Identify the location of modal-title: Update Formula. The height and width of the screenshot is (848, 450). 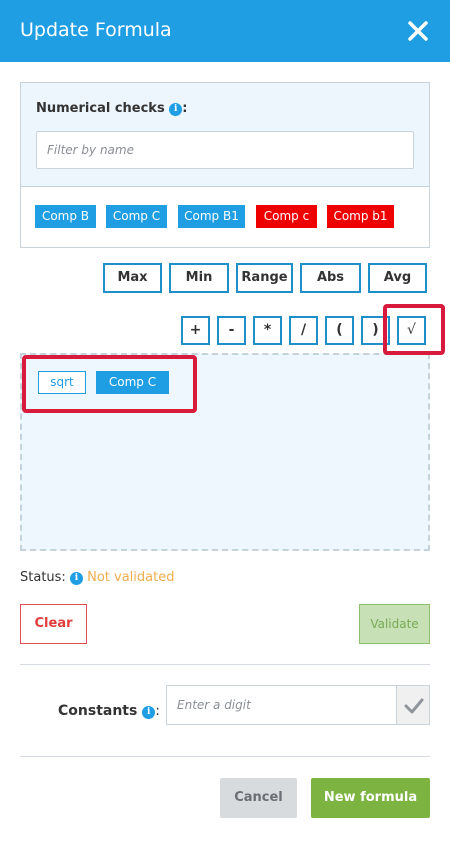
(96, 30).